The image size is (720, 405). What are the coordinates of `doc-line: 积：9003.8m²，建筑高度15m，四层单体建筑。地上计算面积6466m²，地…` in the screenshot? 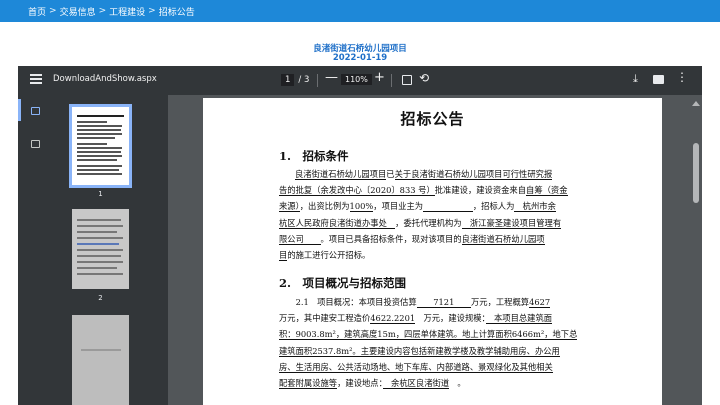 It's located at (428, 335).